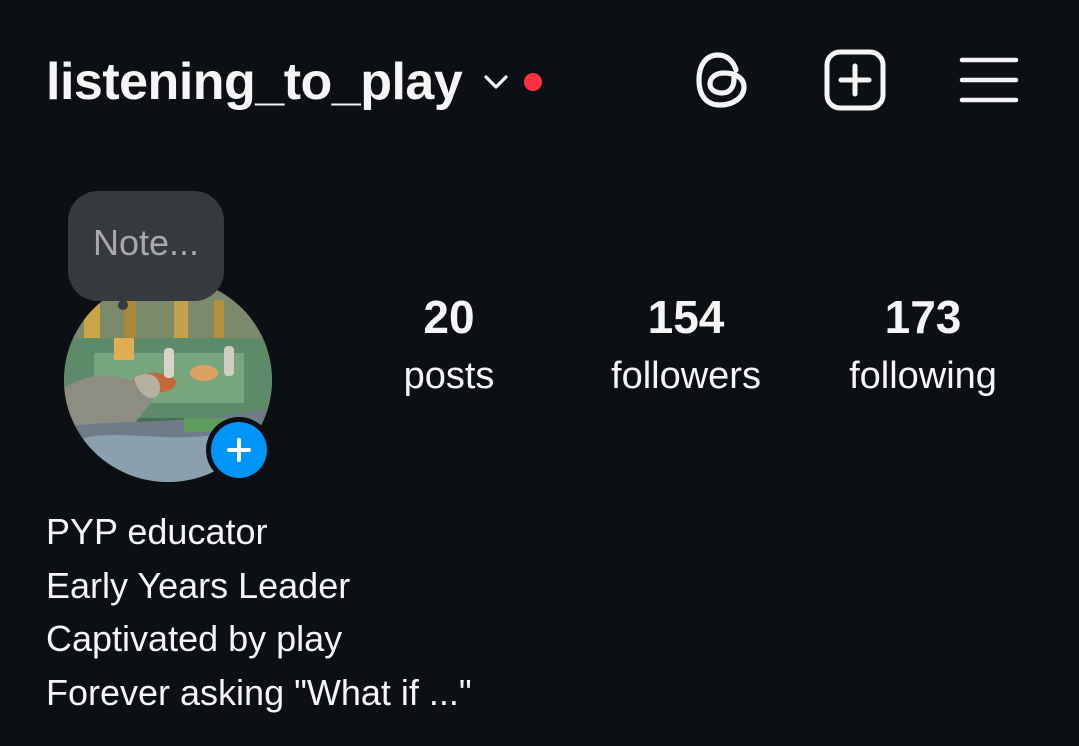  What do you see at coordinates (157, 531) in the screenshot?
I see `bio-line: PYP educator` at bounding box center [157, 531].